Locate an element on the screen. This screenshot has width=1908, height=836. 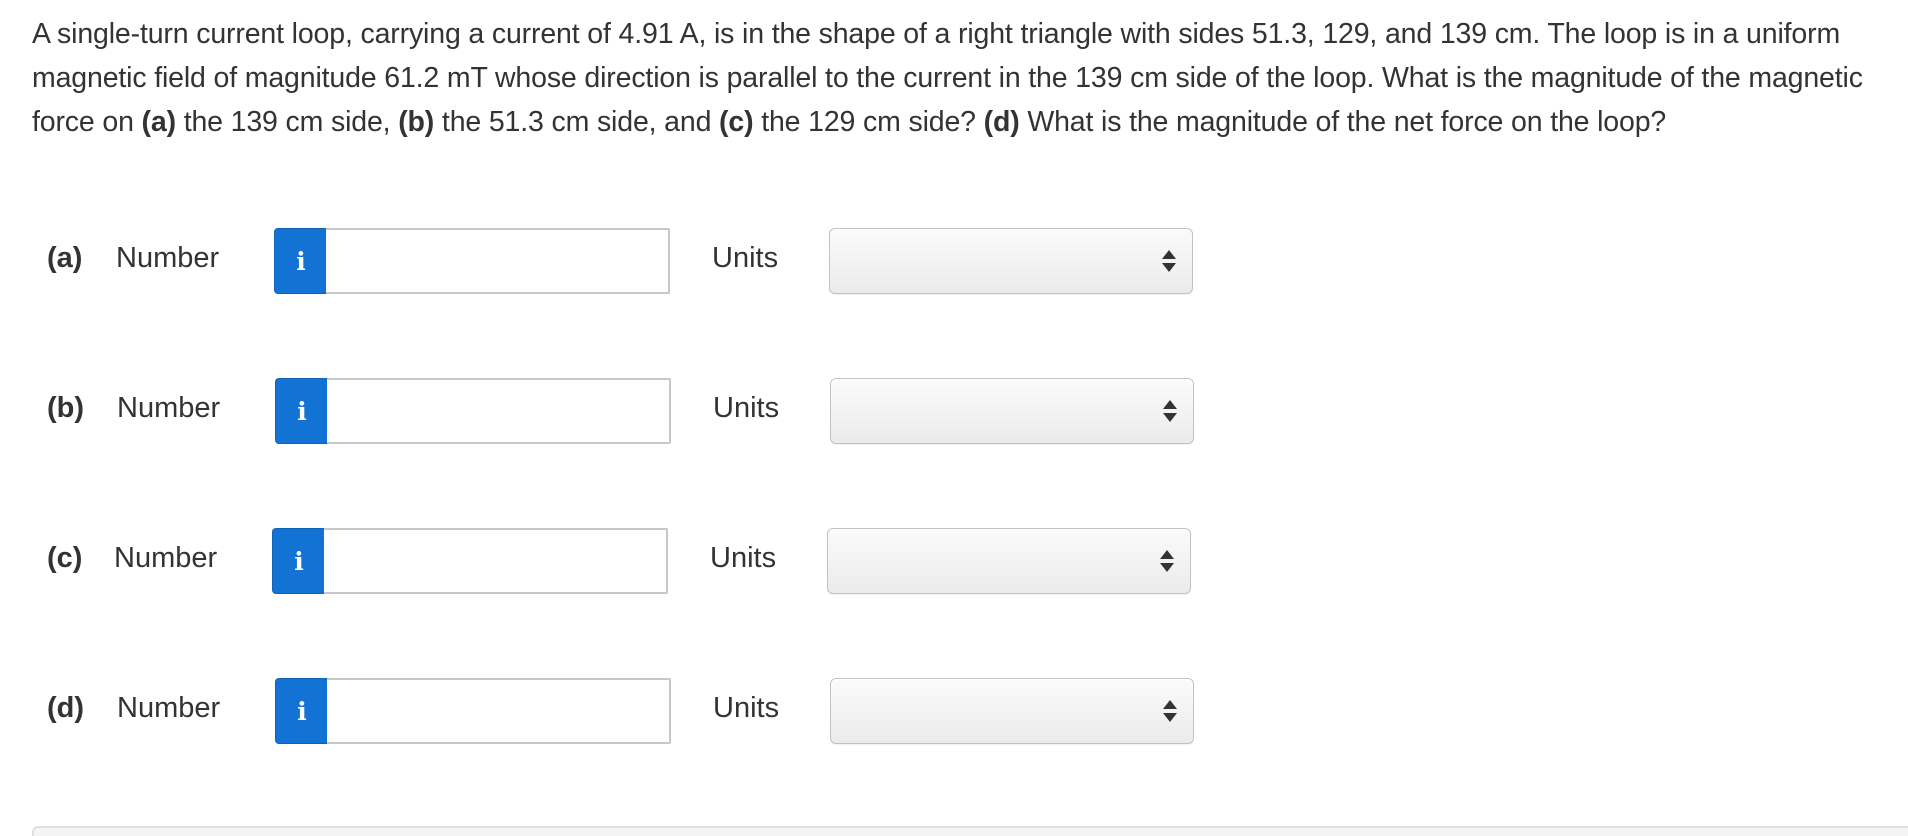
question-part-b-text: the 51.3 cm side, and is located at coordinates (577, 122).